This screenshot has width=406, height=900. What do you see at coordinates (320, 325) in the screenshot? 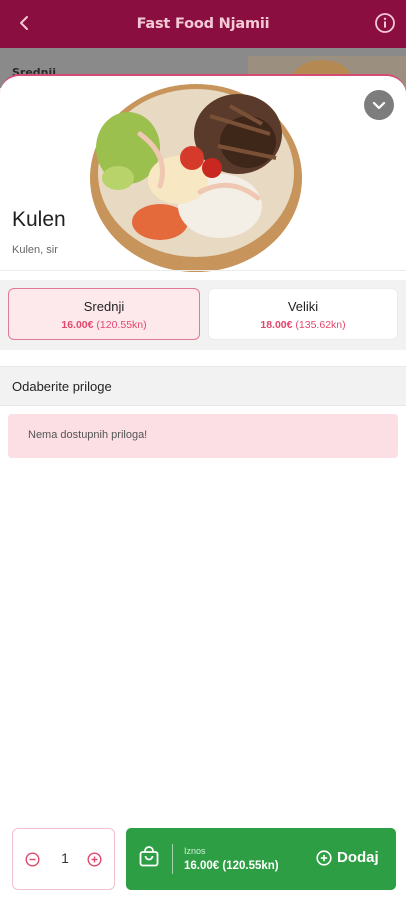
I see `size-price-kn: (135.62kn)` at bounding box center [320, 325].